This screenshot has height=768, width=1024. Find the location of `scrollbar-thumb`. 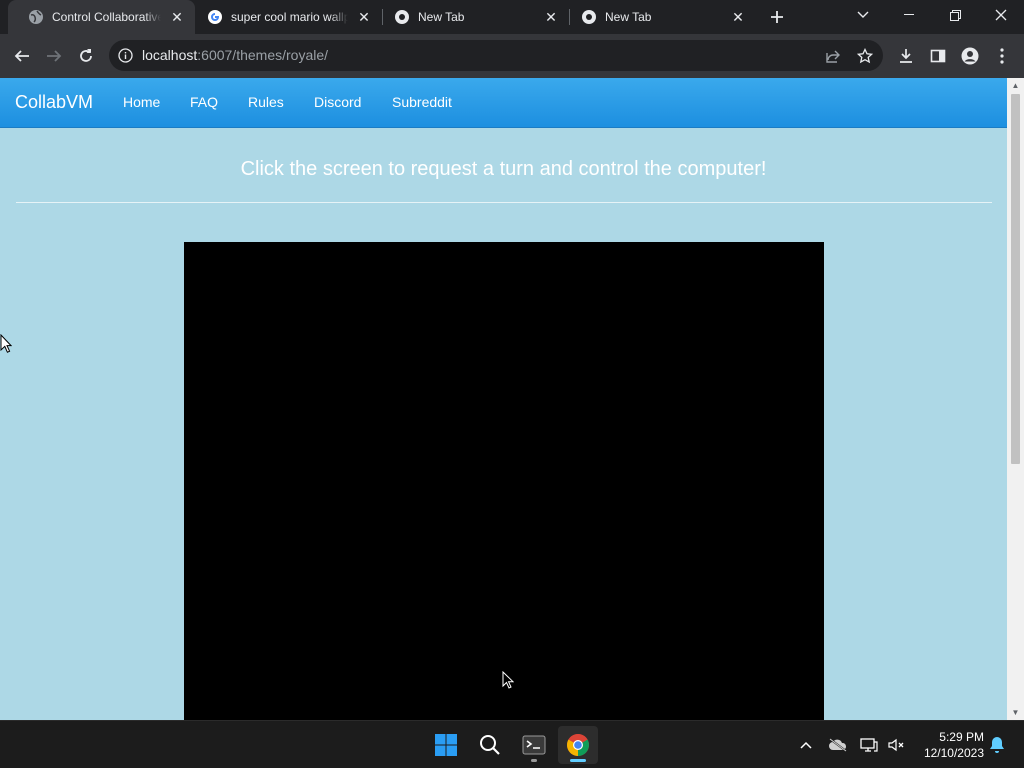

scrollbar-thumb is located at coordinates (1015, 279).